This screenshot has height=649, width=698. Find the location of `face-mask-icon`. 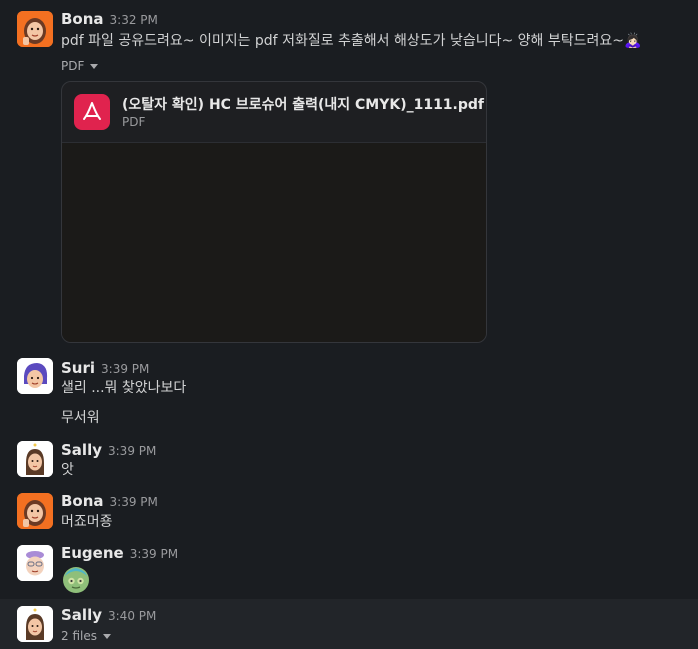

face-mask-icon is located at coordinates (76, 580).